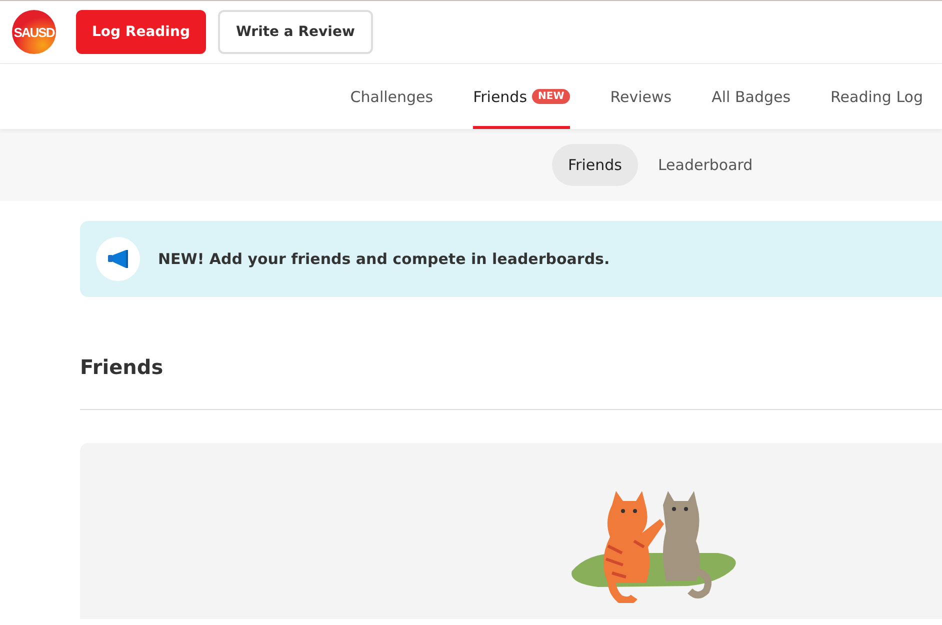  I want to click on nav-tab-label: All Badges, so click(751, 97).